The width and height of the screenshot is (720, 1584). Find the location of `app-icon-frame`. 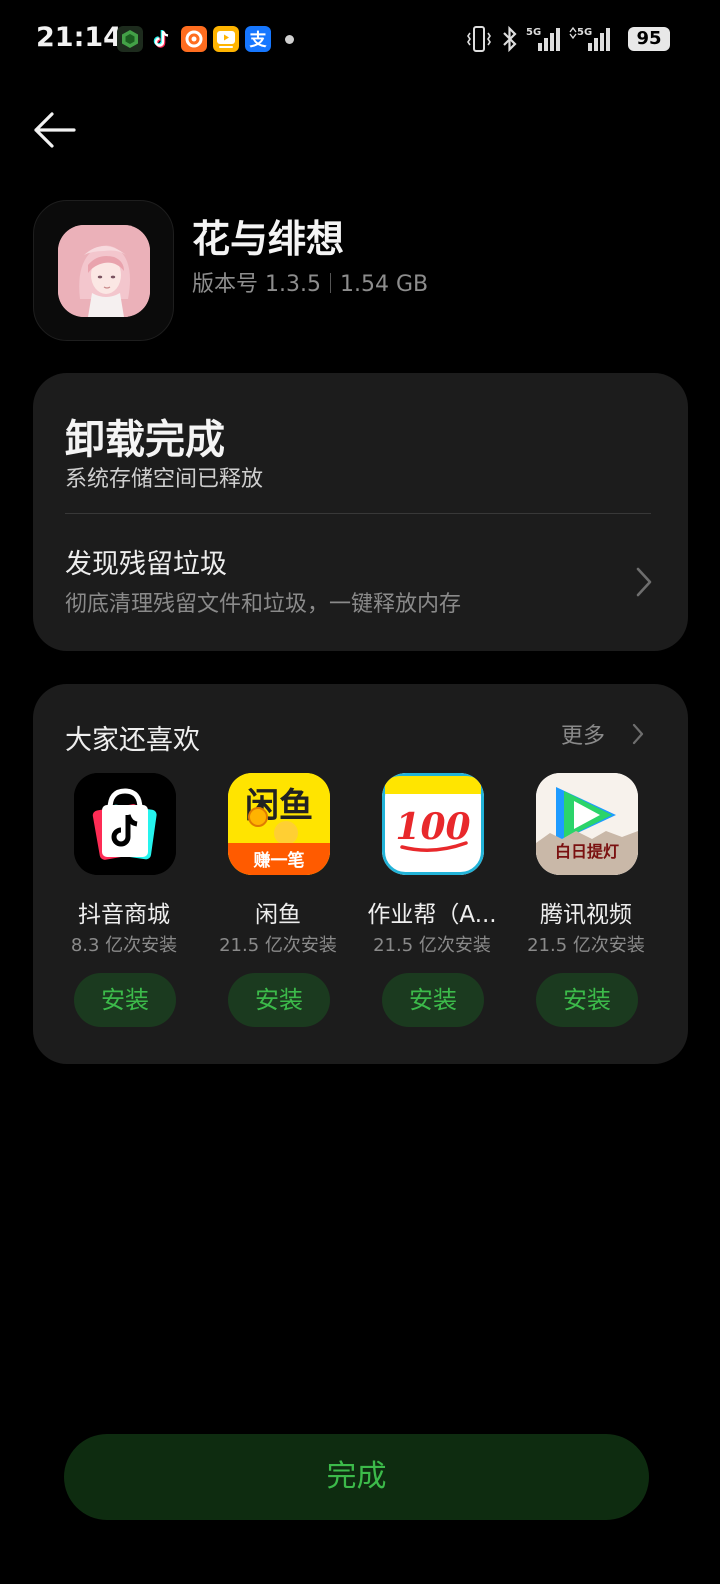

app-icon-frame is located at coordinates (103, 270).